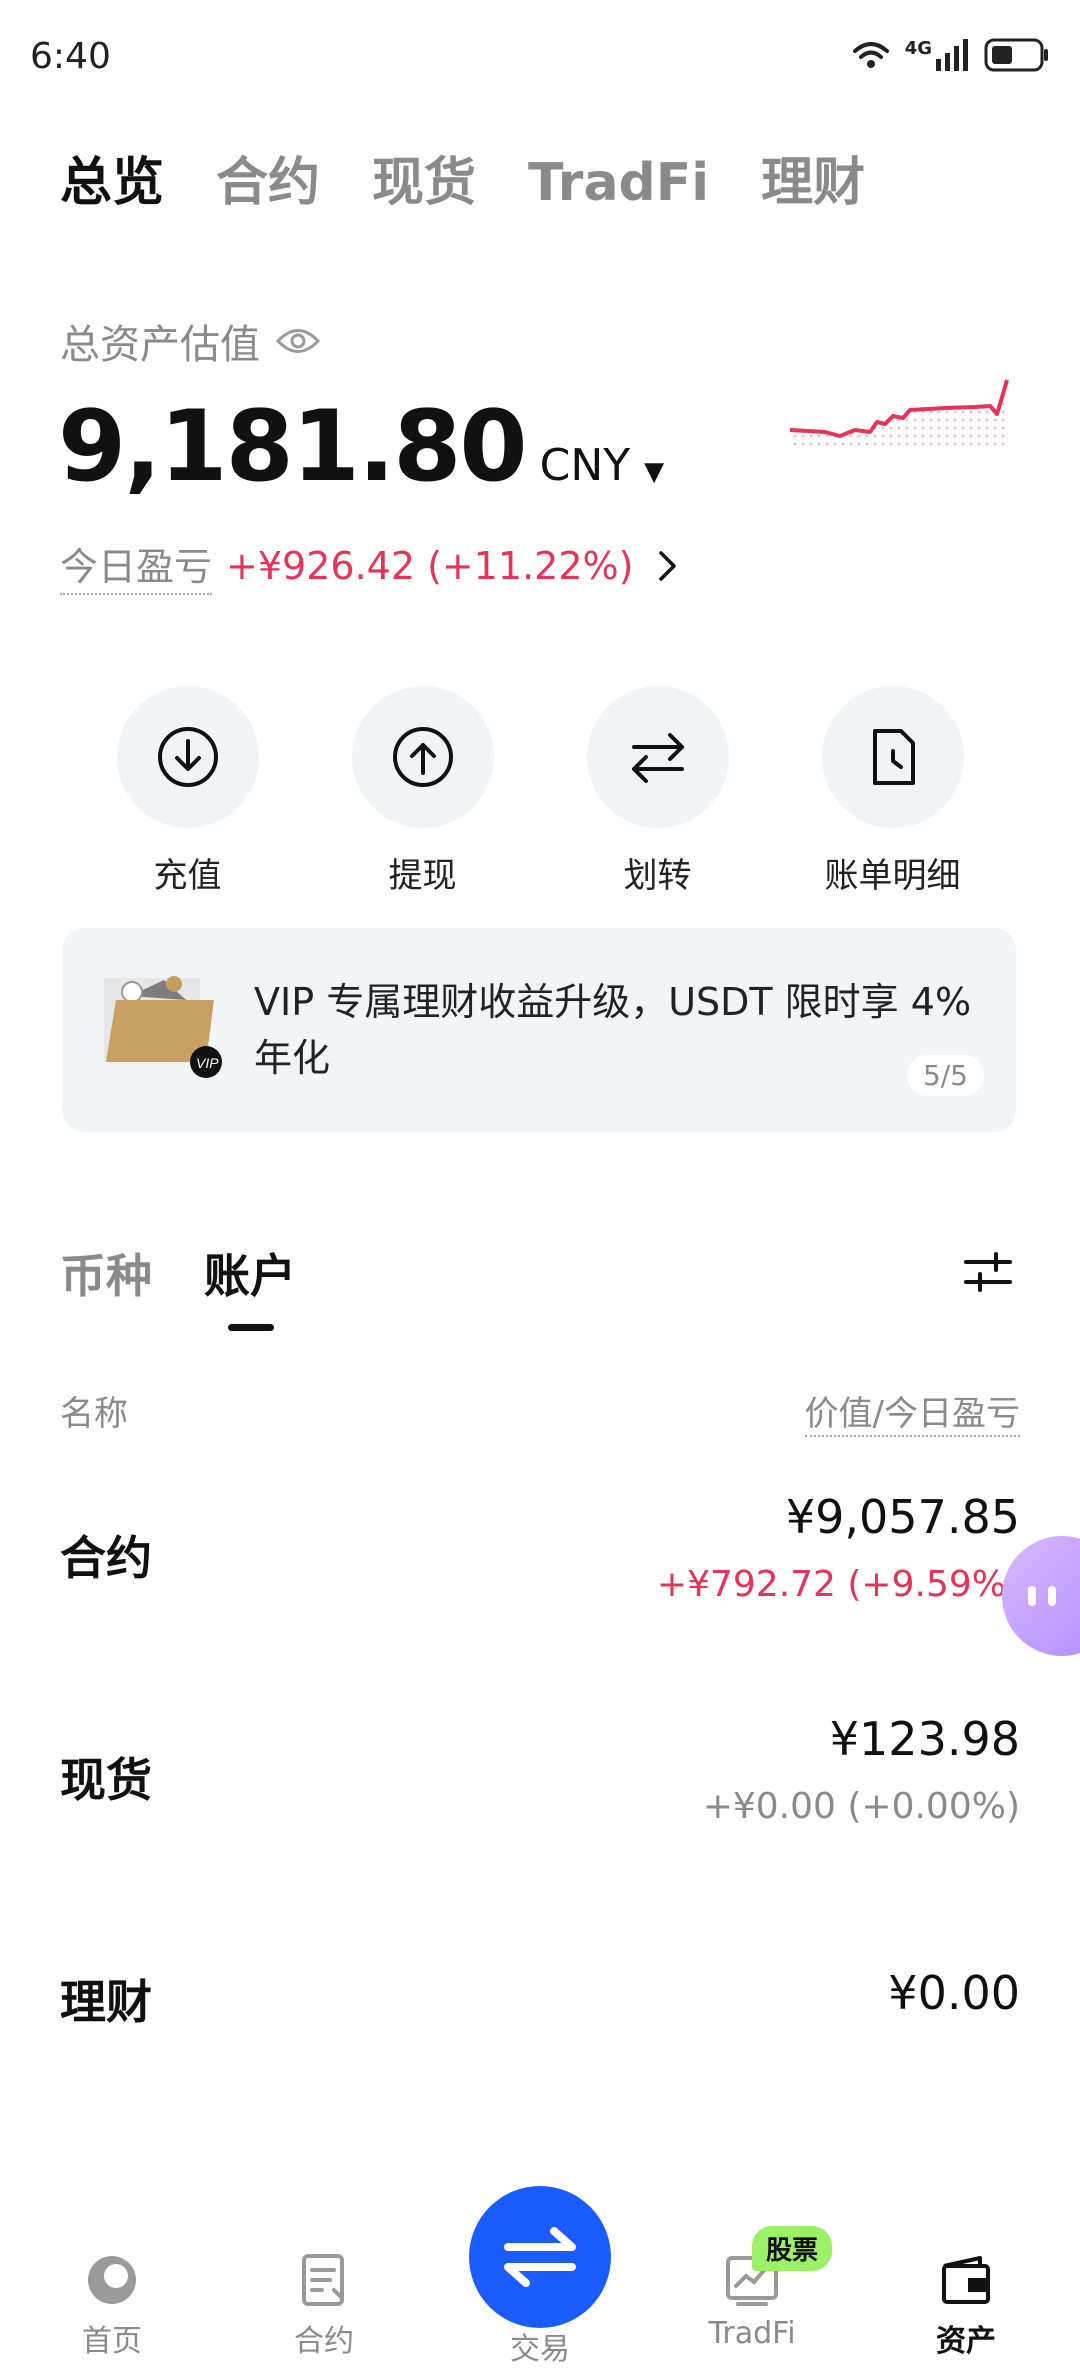  I want to click on today-pnl-value: +¥926.42 (+11.22%), so click(430, 565).